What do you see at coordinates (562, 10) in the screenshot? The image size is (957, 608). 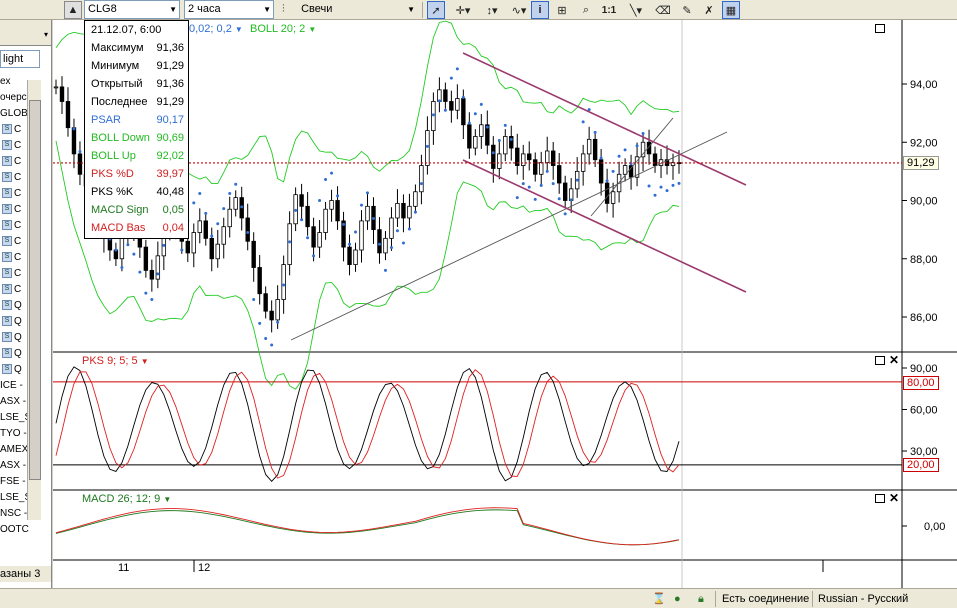 I see `zoom-icon: ⊞` at bounding box center [562, 10].